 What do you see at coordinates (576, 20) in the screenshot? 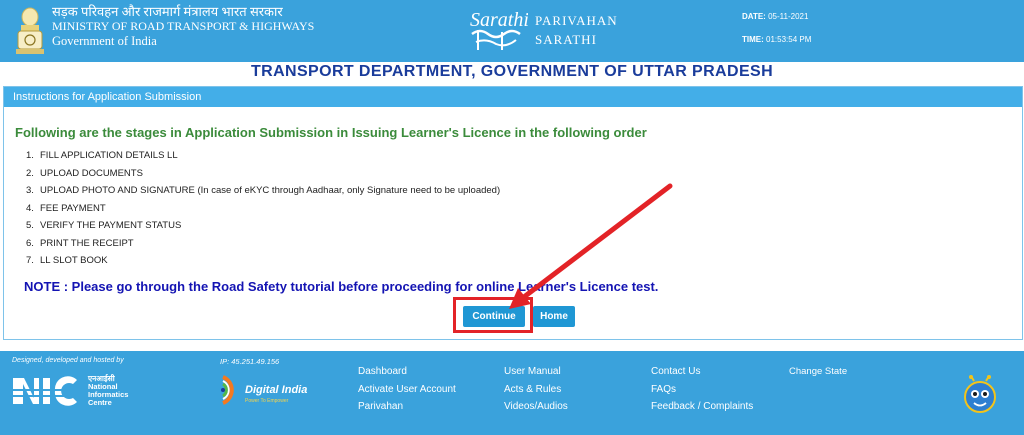
I see `brand-line-parivahan: PARIVAHAN` at bounding box center [576, 20].